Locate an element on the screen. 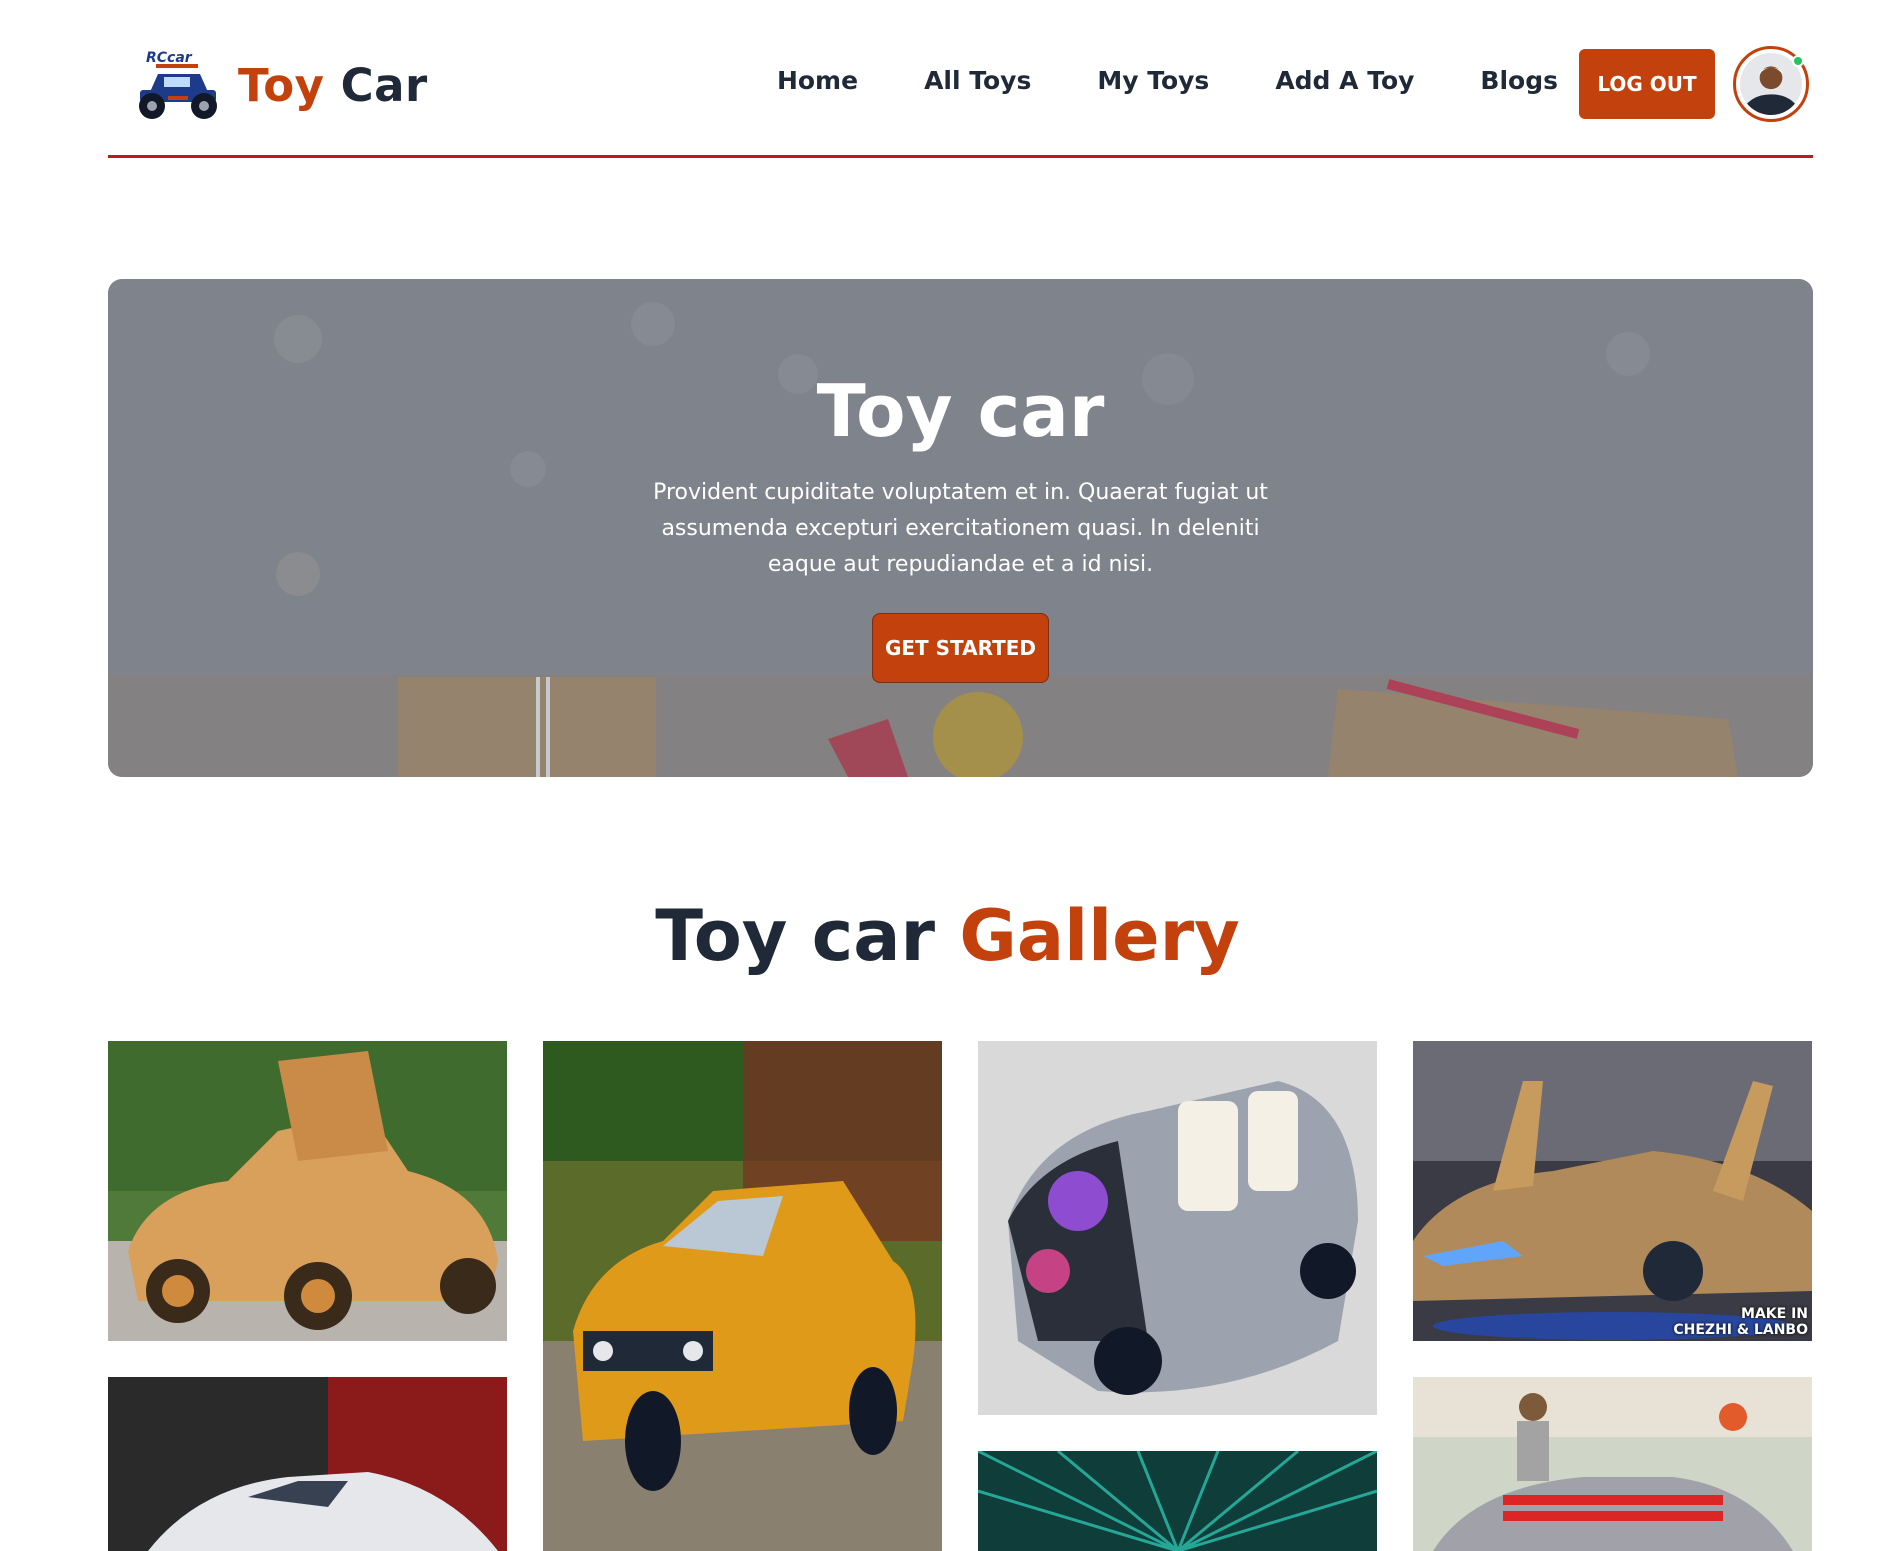 This screenshot has height=1551, width=1895. logout-button: LOG OUT is located at coordinates (1647, 84).